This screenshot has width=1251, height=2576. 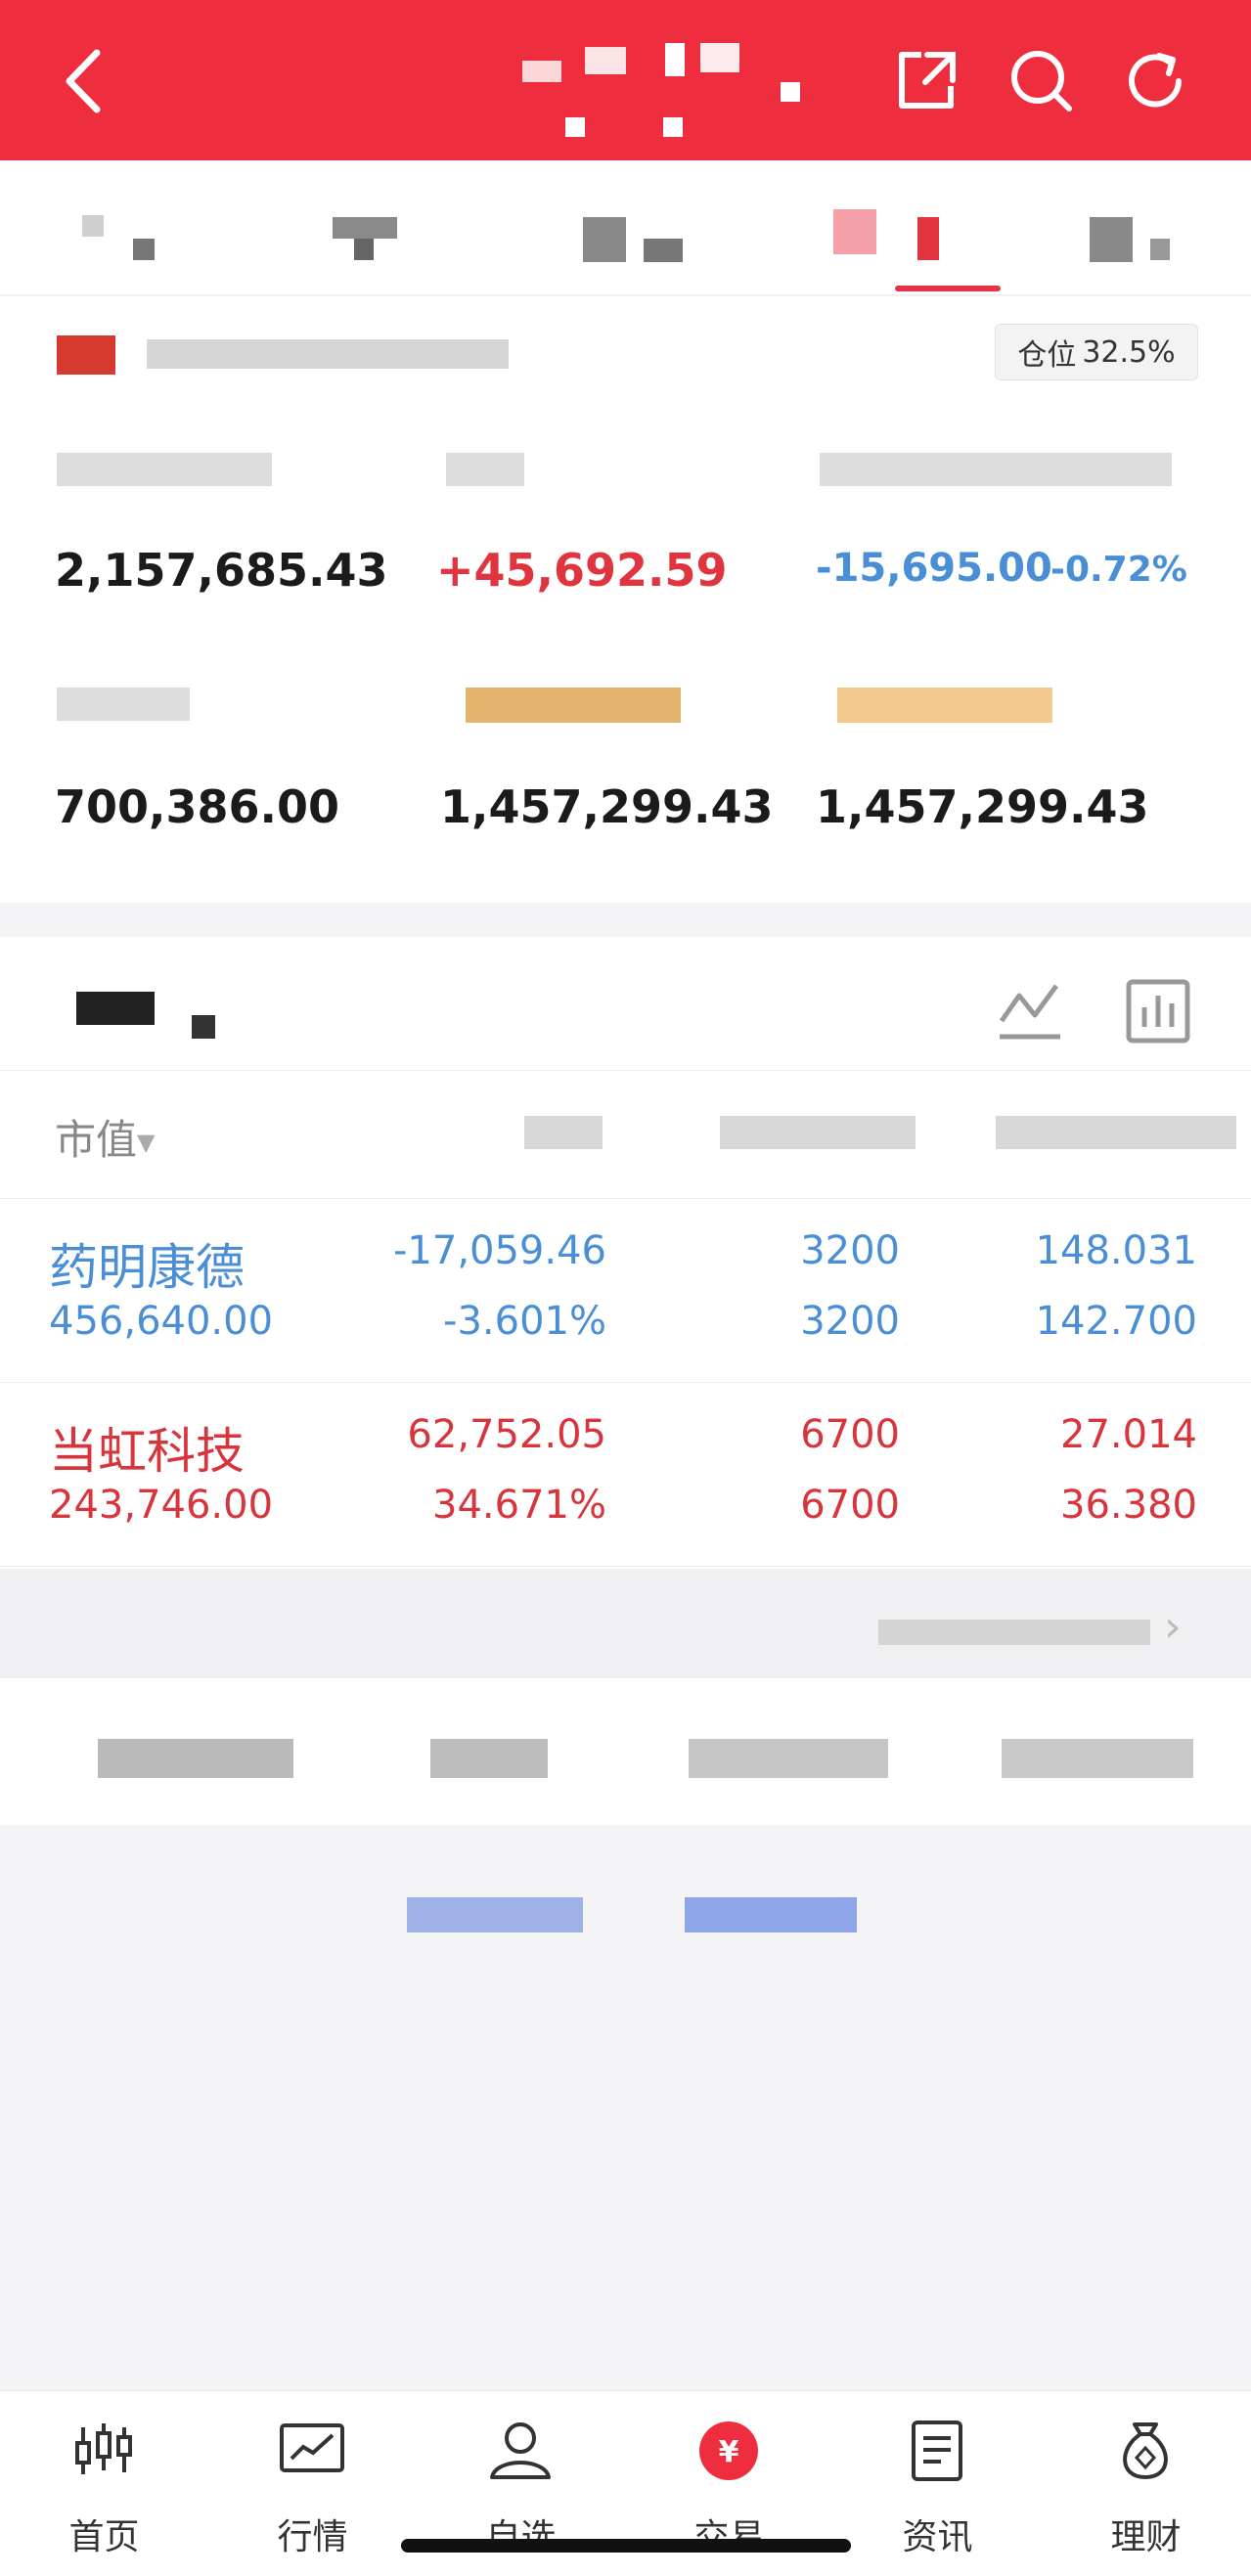 What do you see at coordinates (982, 806) in the screenshot?
I see `summary-value-6: 1,457,299.43` at bounding box center [982, 806].